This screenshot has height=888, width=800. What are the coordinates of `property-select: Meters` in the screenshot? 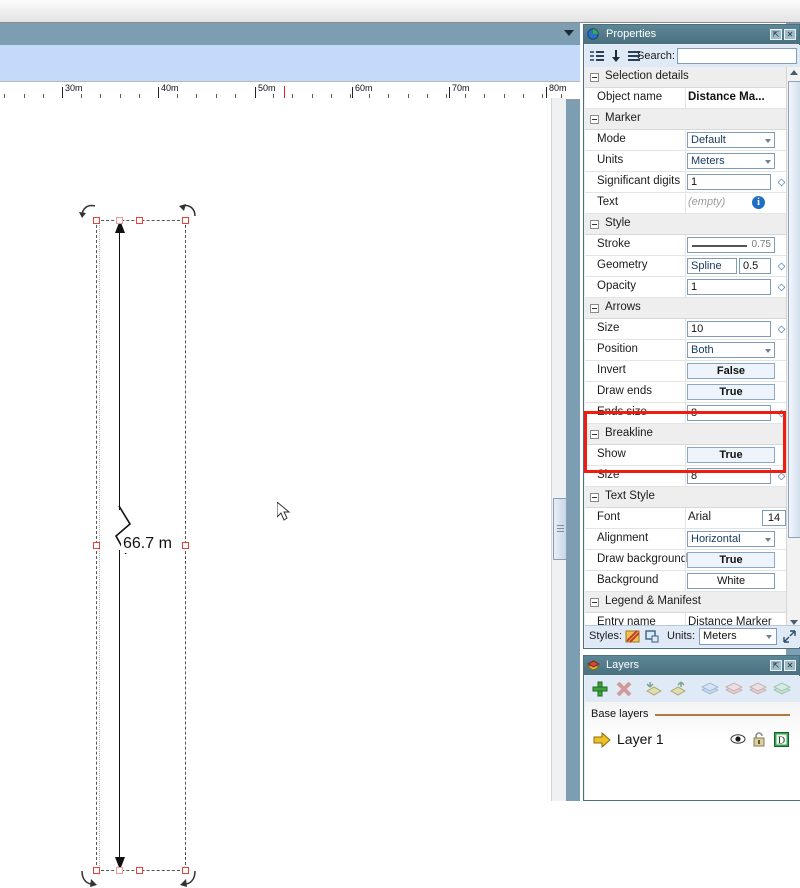 It's located at (731, 161).